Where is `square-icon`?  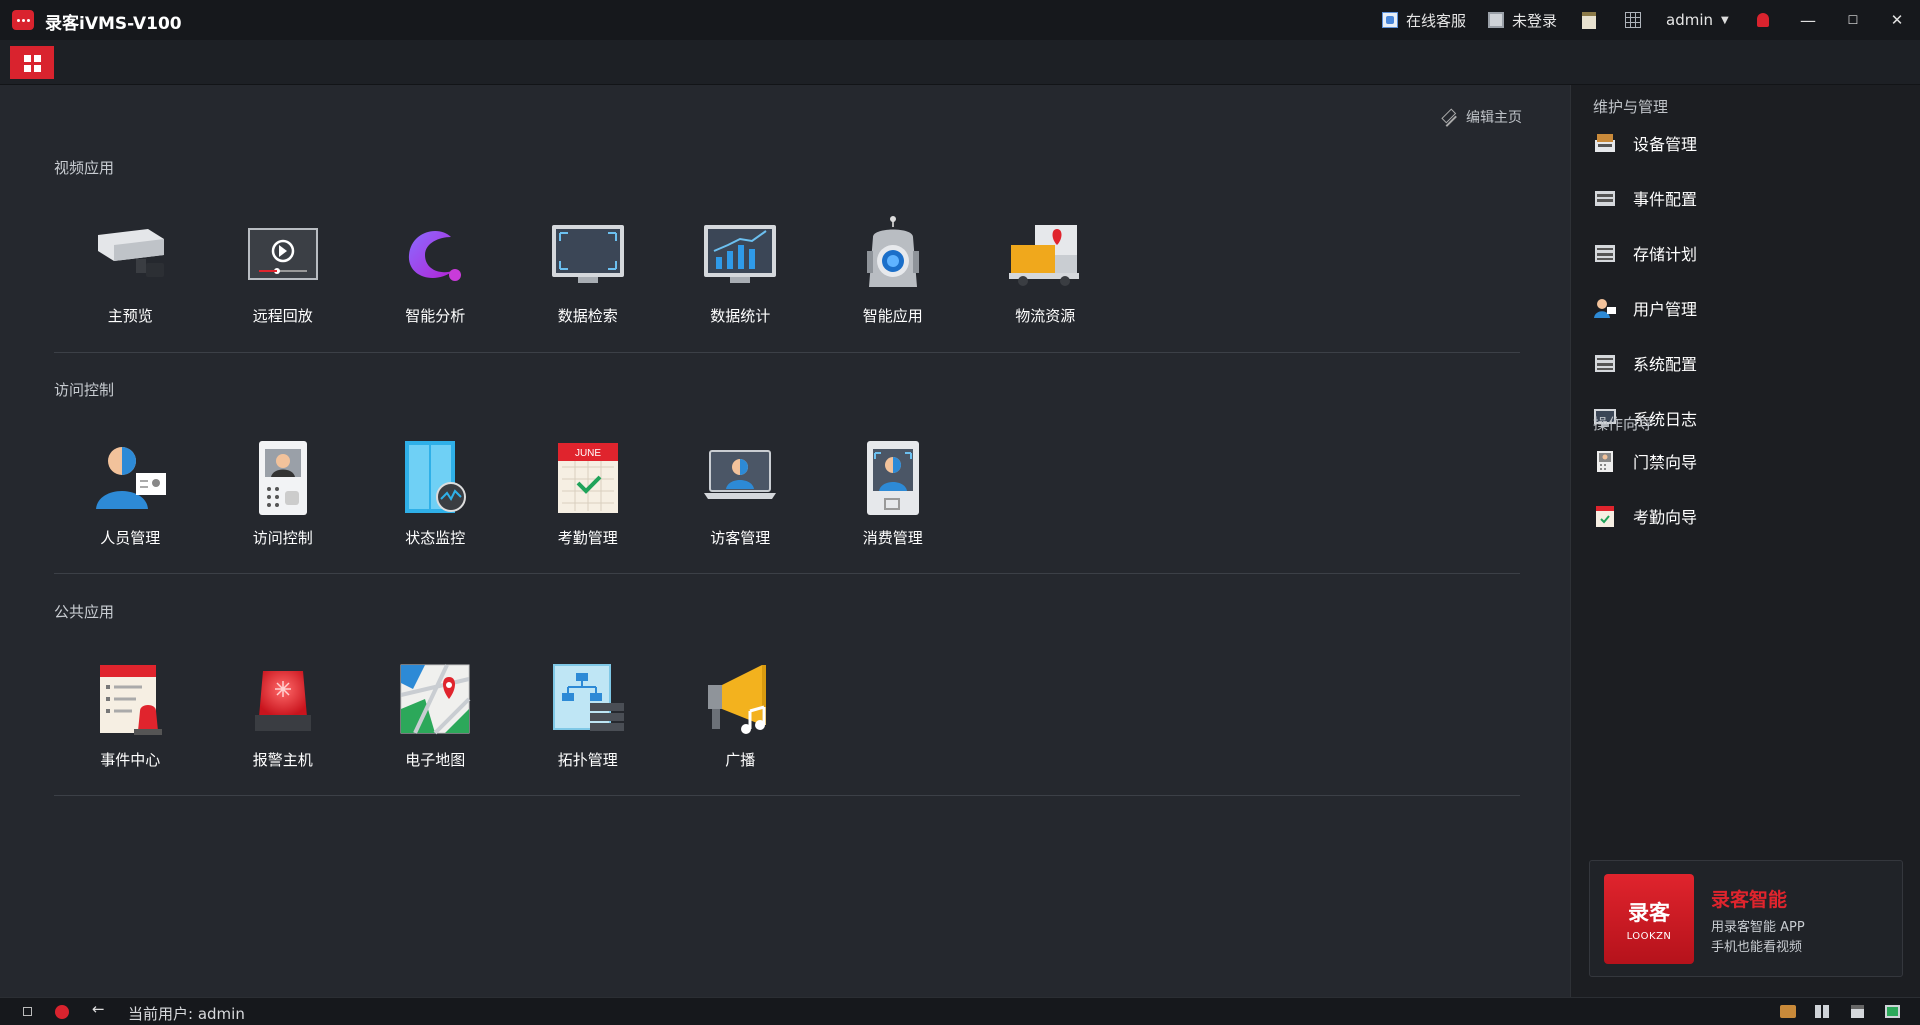 square-icon is located at coordinates (27, 1011).